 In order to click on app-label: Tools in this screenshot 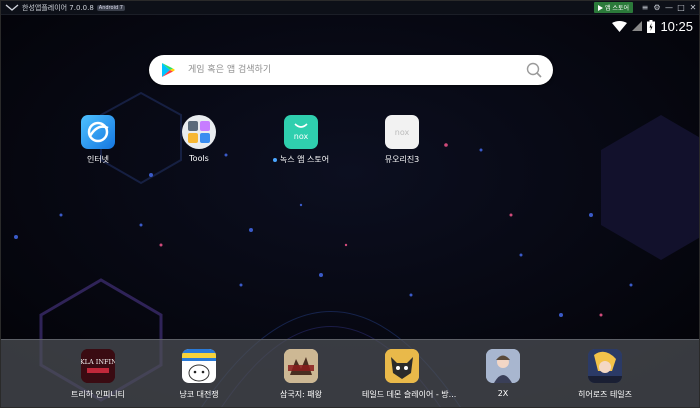, I will do `click(199, 158)`.